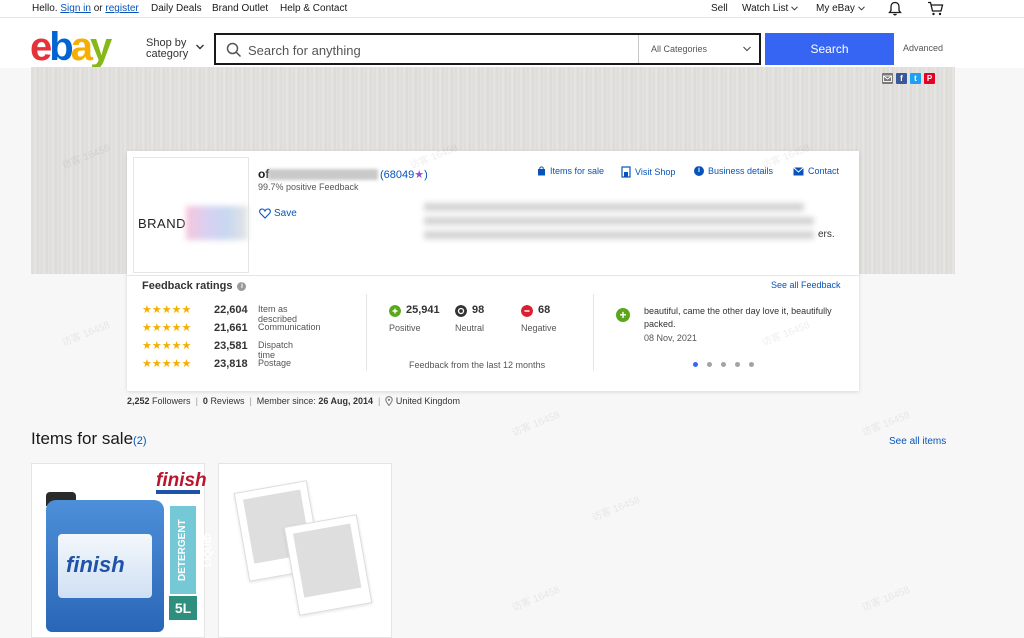 This screenshot has width=1024, height=638. I want to click on facebook-share-icon: f, so click(901, 78).